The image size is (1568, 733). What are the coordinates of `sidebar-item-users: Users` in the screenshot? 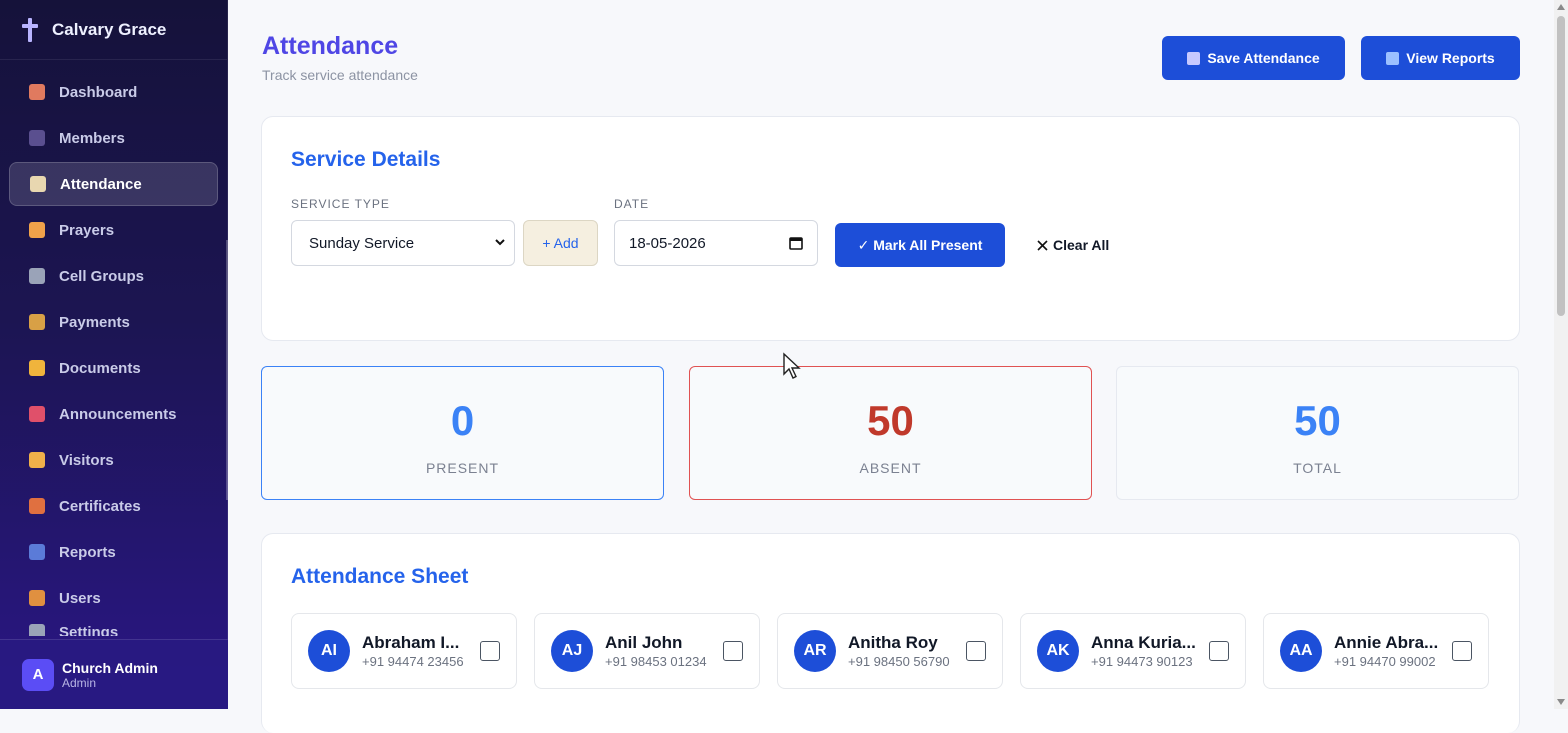 It's located at (113, 598).